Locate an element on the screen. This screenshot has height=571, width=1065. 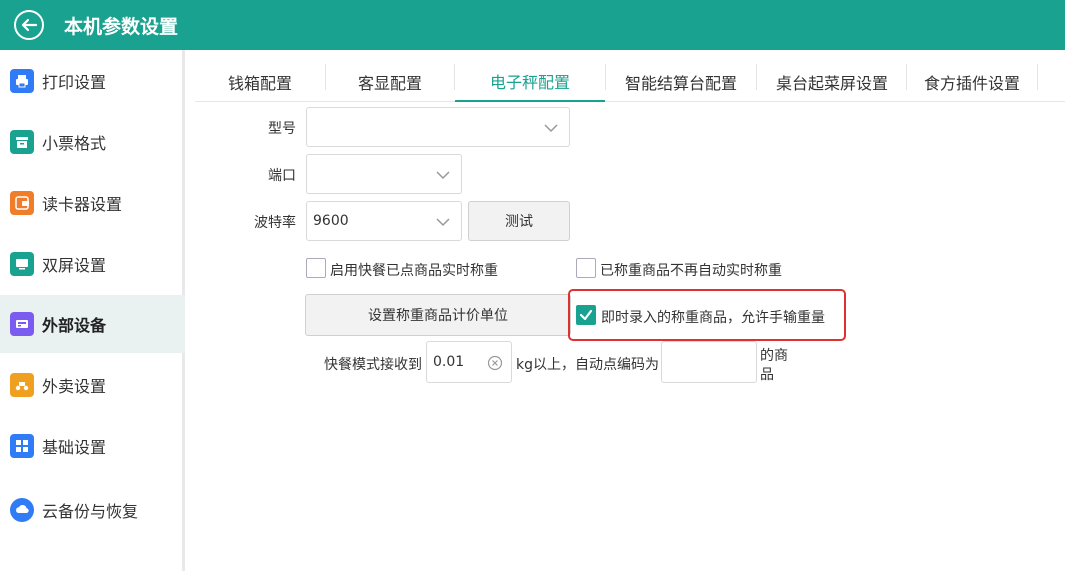
sidebar-item-label: 读卡器设置 is located at coordinates (82, 204).